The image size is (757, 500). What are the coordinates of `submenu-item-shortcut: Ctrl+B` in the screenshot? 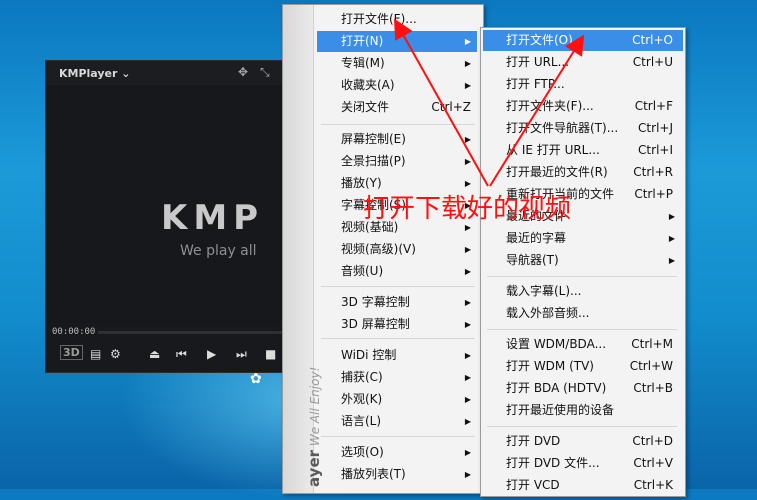 It's located at (653, 388).